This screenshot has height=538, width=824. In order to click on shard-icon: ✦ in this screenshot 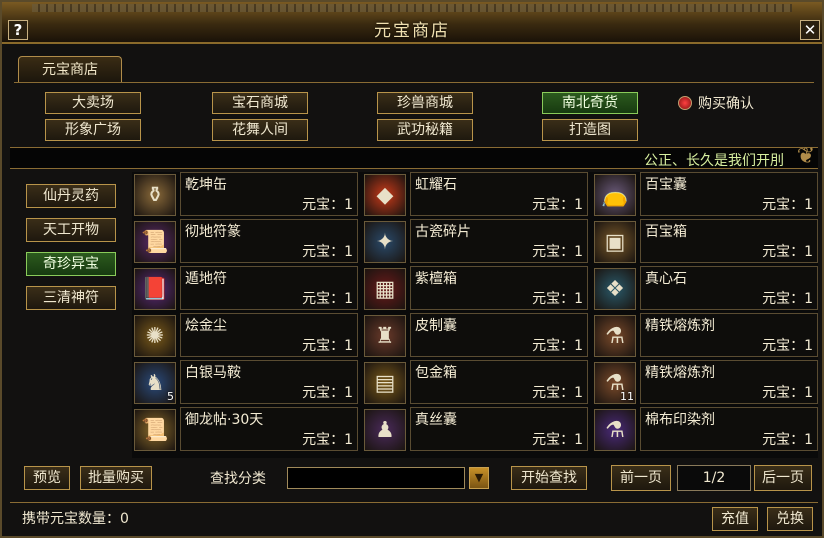, I will do `click(385, 242)`.